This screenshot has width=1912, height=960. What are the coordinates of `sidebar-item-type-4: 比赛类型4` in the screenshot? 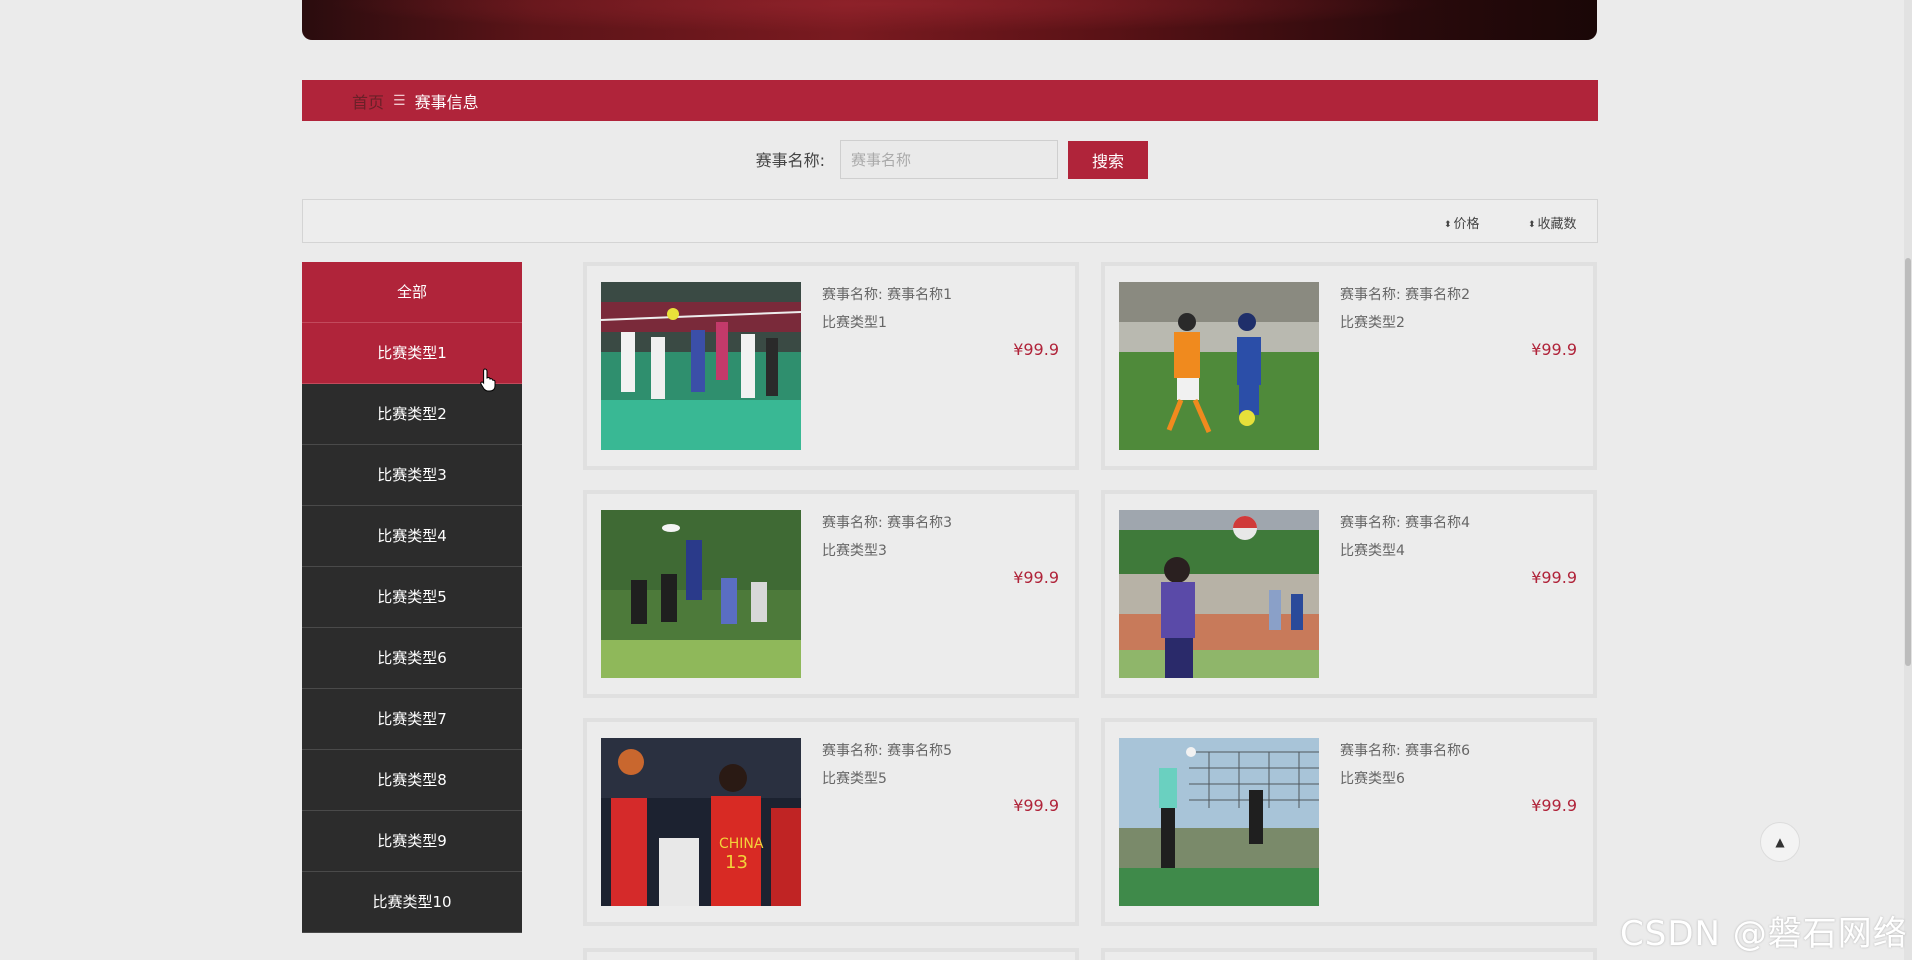 It's located at (412, 536).